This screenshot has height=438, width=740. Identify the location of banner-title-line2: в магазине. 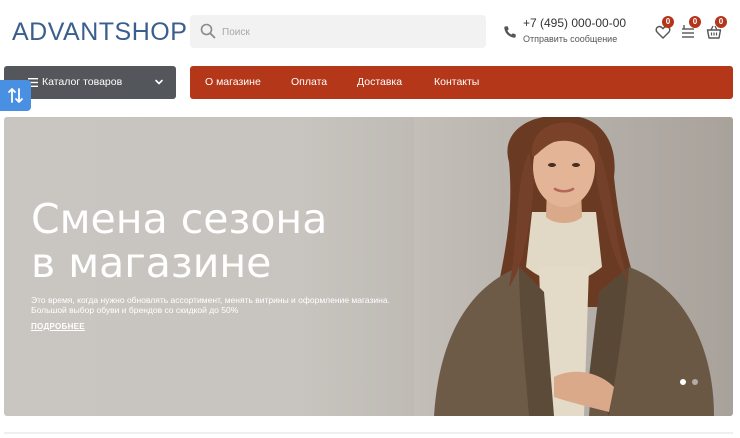
(151, 263).